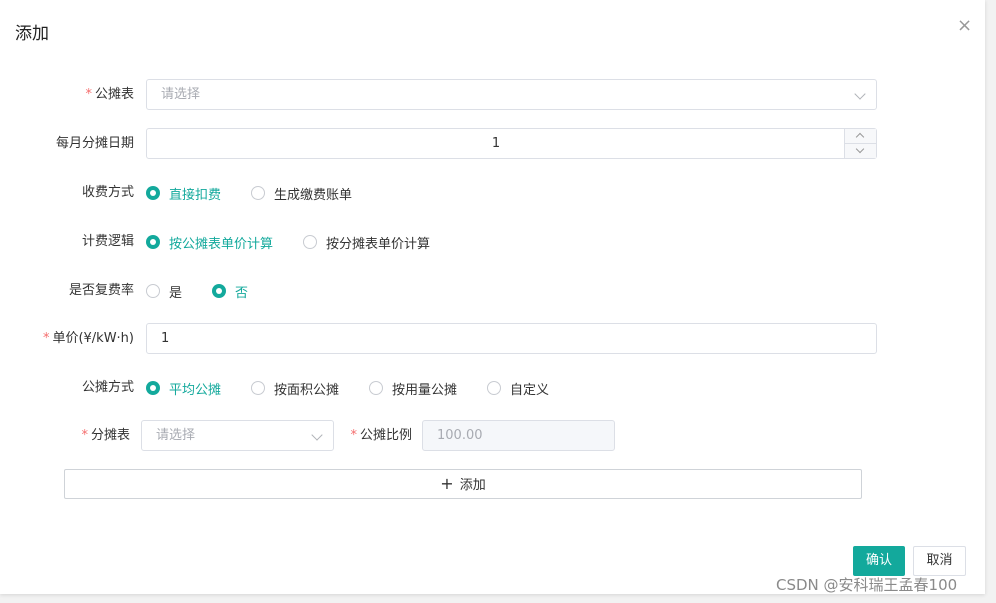  I want to click on dialog-title: 添加, so click(32, 34).